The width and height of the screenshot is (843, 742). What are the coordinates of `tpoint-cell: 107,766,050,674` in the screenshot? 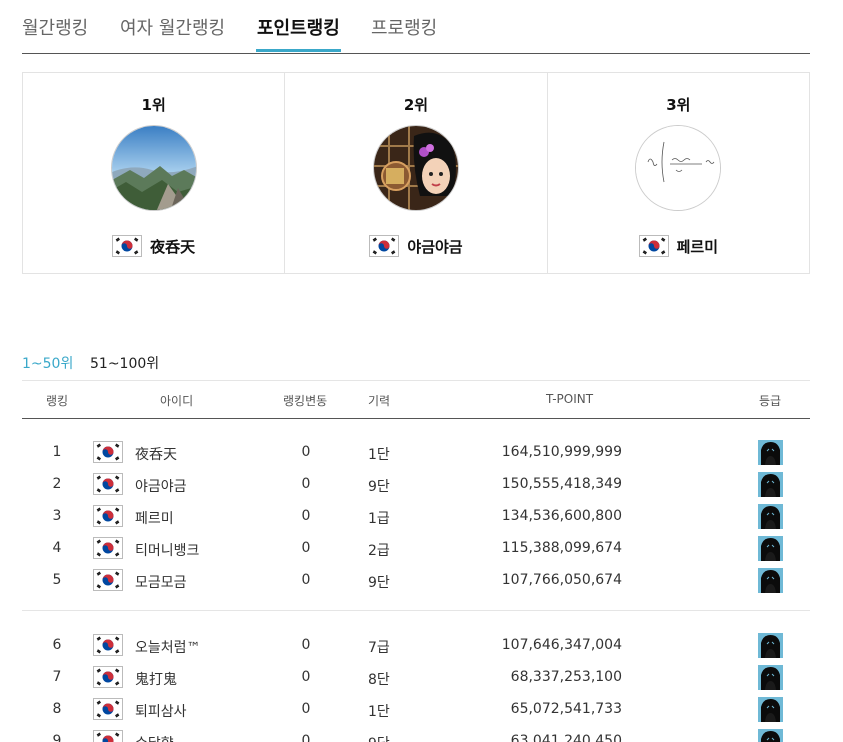 It's located at (561, 580).